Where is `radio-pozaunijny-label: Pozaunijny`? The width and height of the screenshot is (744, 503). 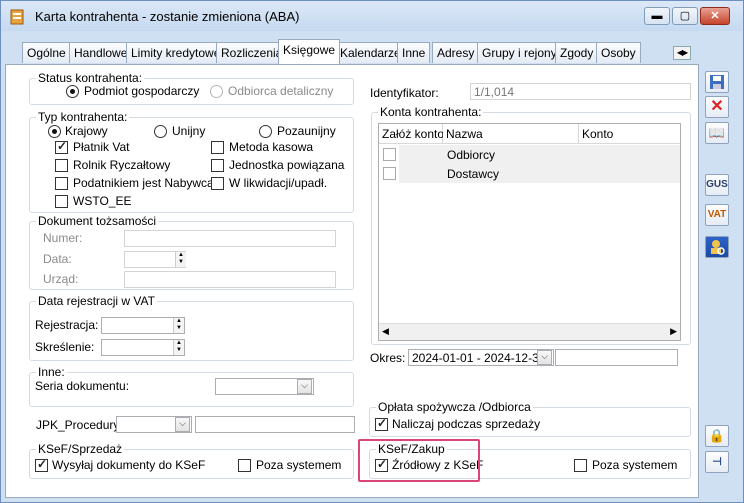
radio-pozaunijny-label: Pozaunijny is located at coordinates (306, 131).